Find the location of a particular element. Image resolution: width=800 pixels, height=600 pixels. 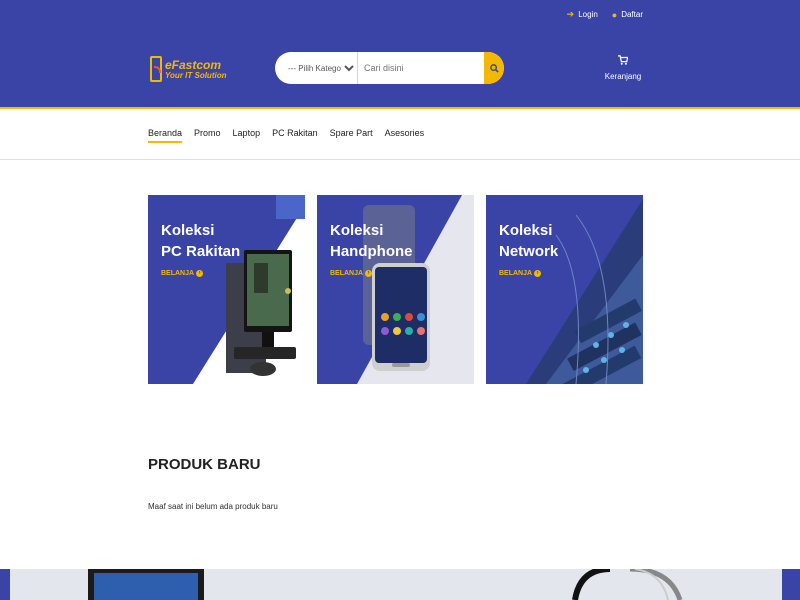

banner-left-edge is located at coordinates (5, 584).